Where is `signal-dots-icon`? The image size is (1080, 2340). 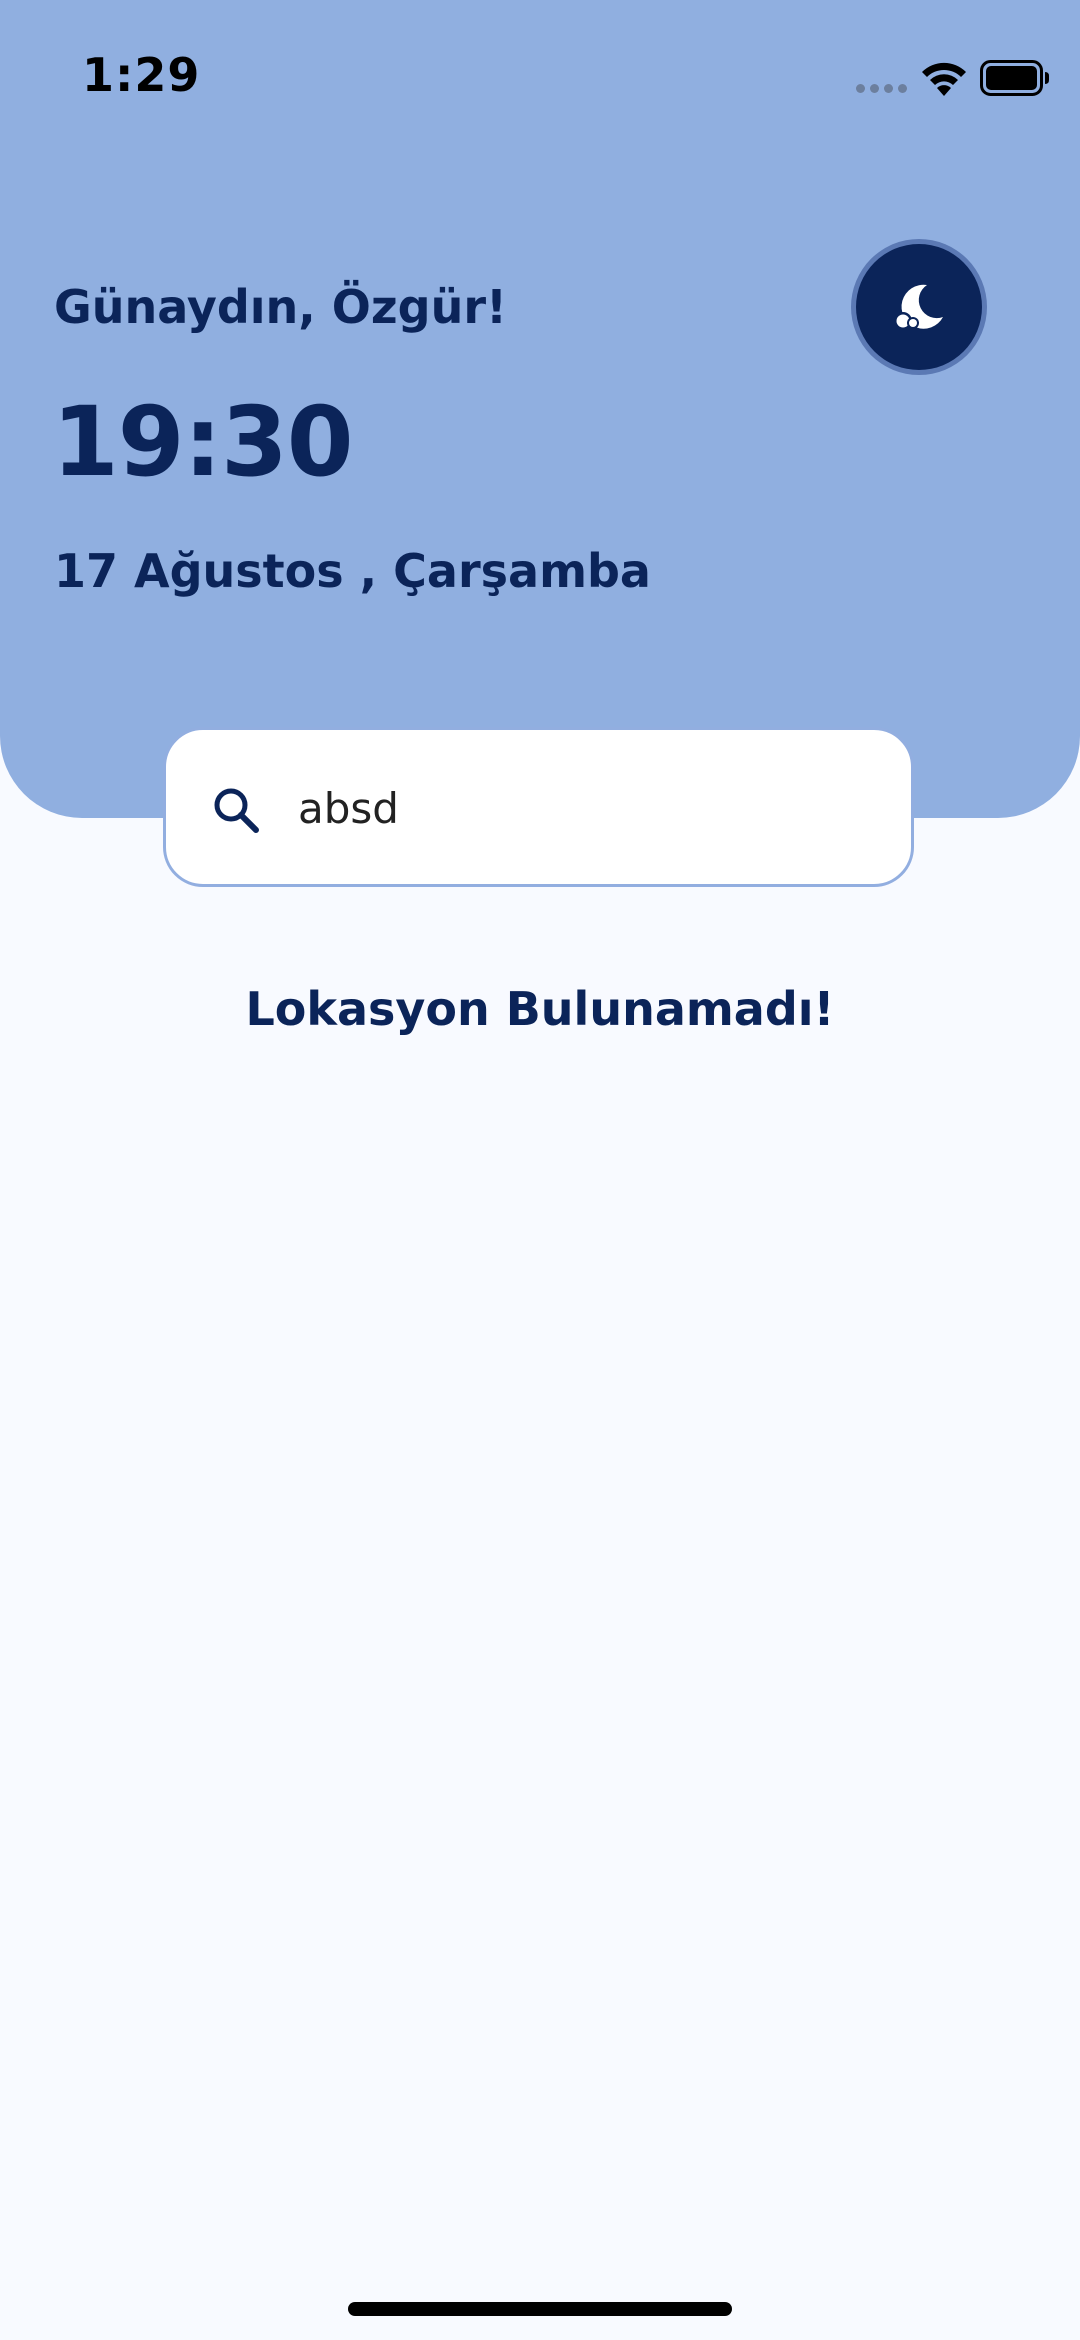
signal-dots-icon is located at coordinates (881, 88).